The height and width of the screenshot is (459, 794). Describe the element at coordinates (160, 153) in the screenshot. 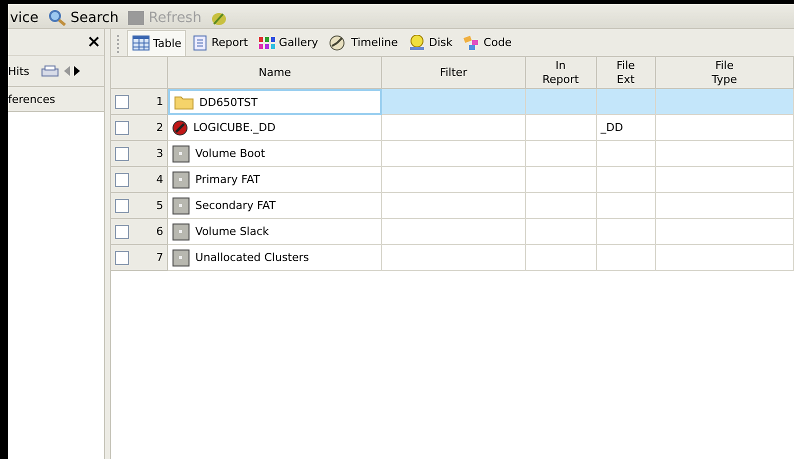

I see `row-number: 3` at that location.